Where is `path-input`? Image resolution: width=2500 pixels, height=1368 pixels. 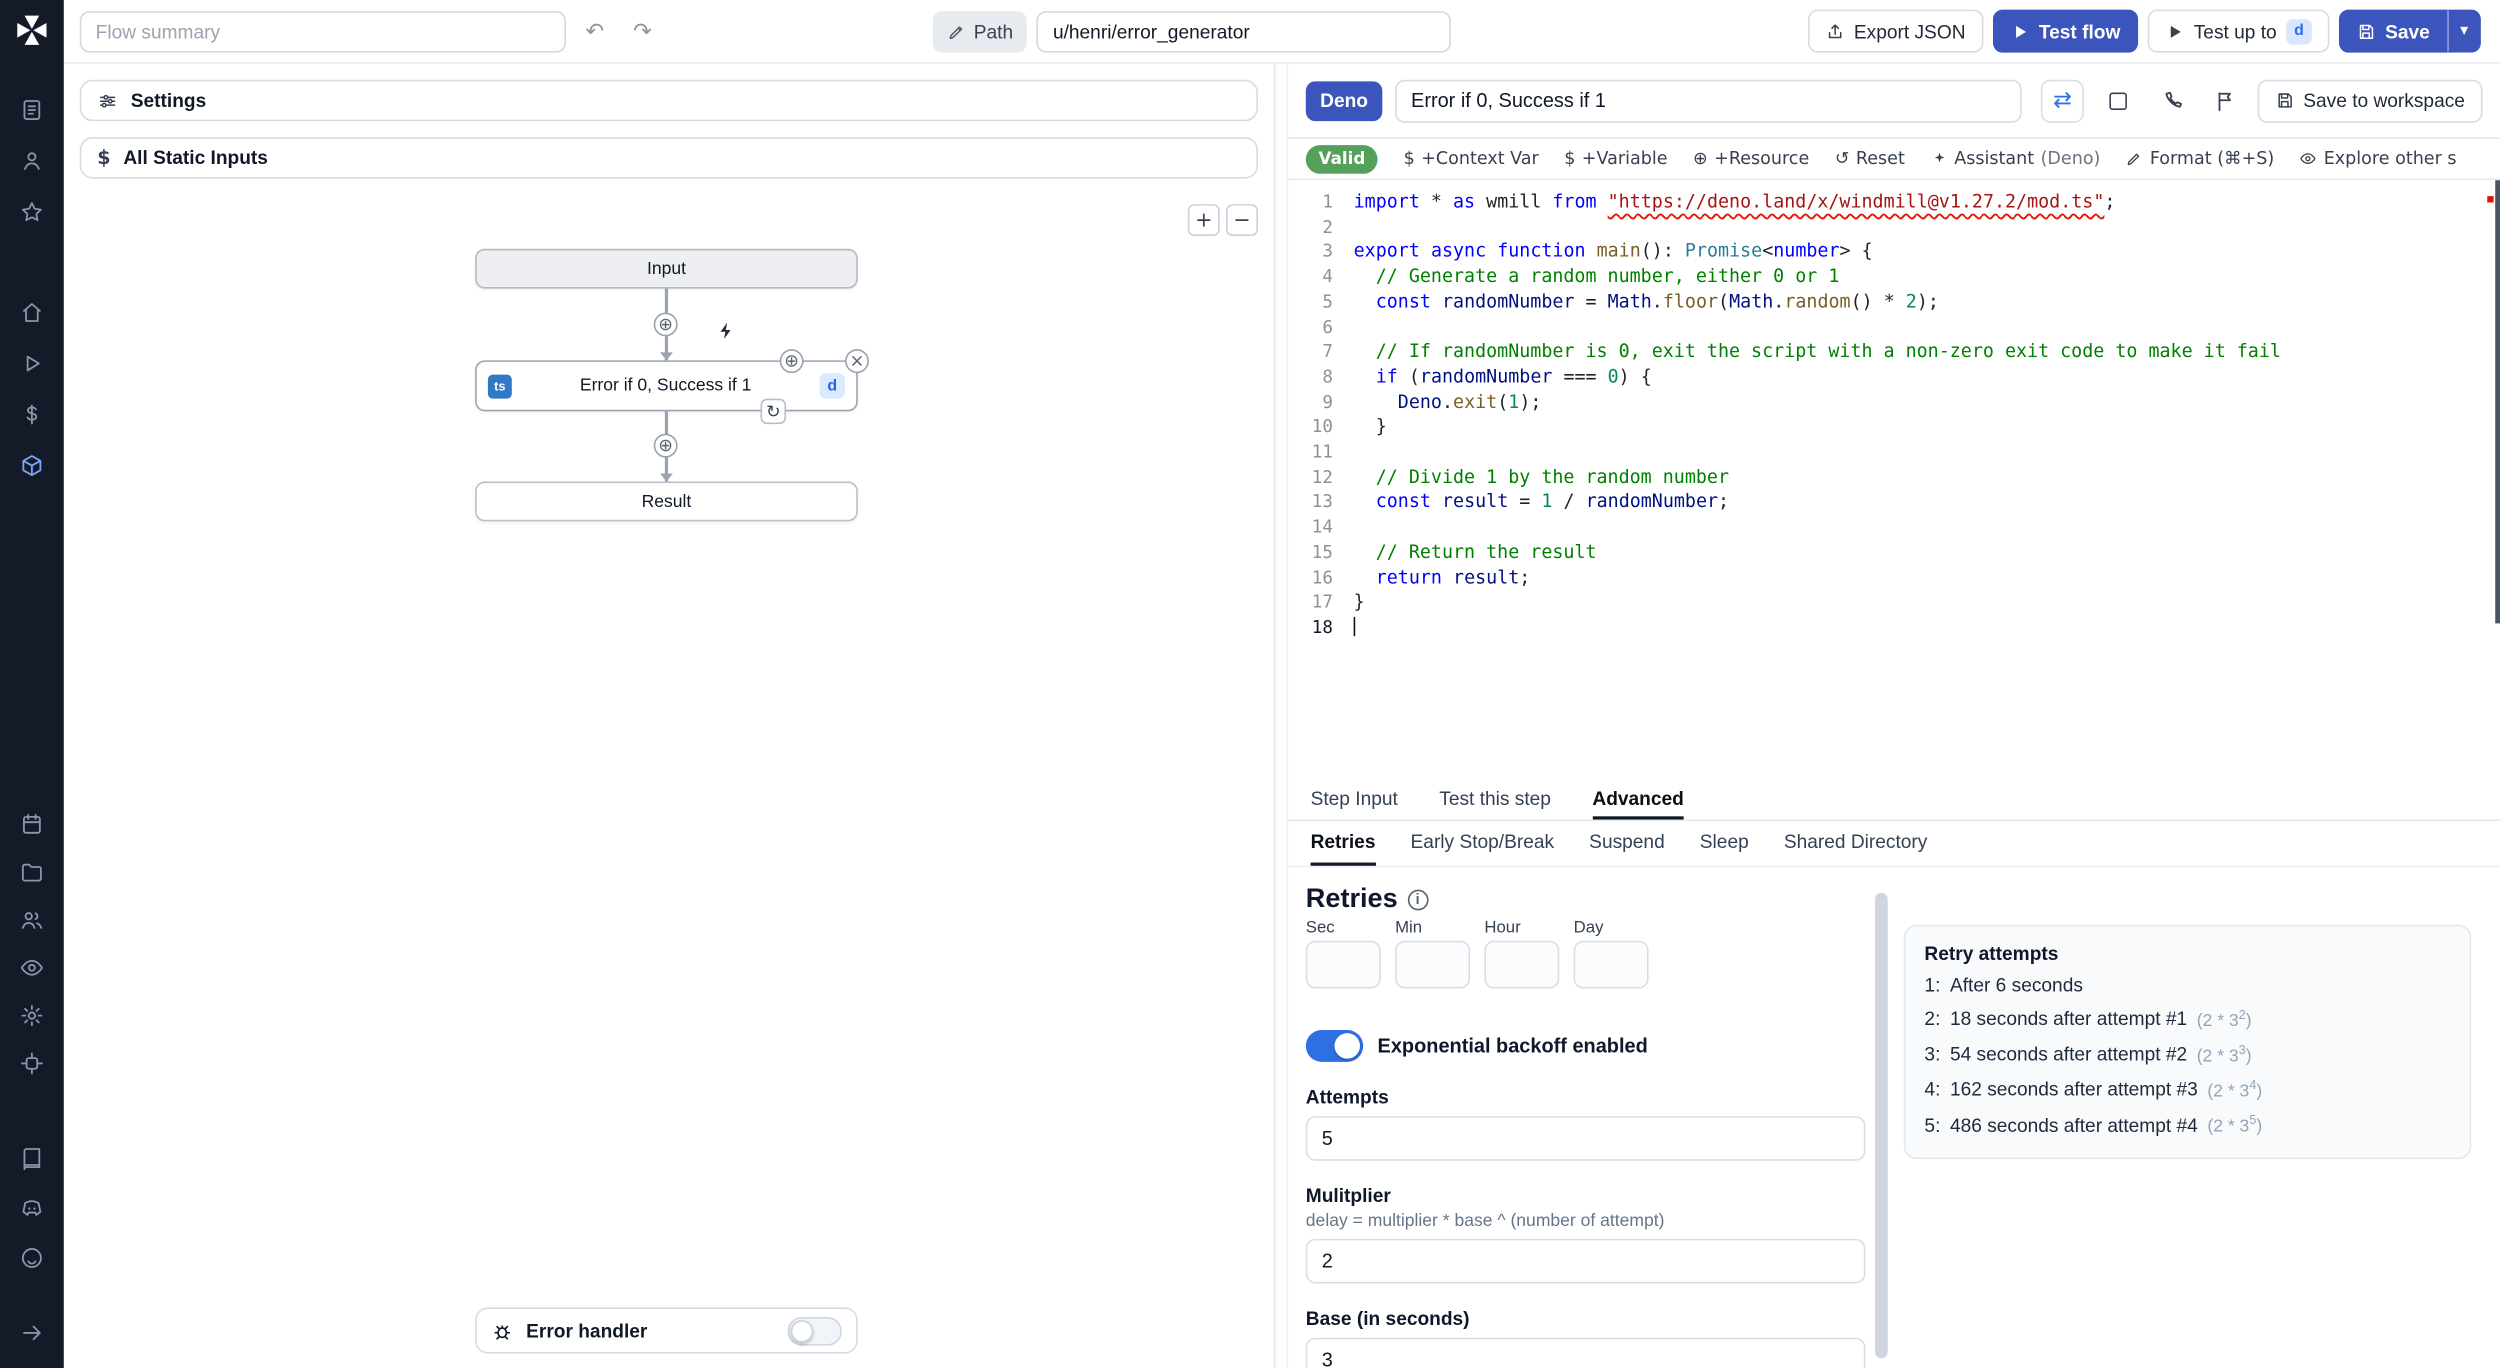 path-input is located at coordinates (1244, 31).